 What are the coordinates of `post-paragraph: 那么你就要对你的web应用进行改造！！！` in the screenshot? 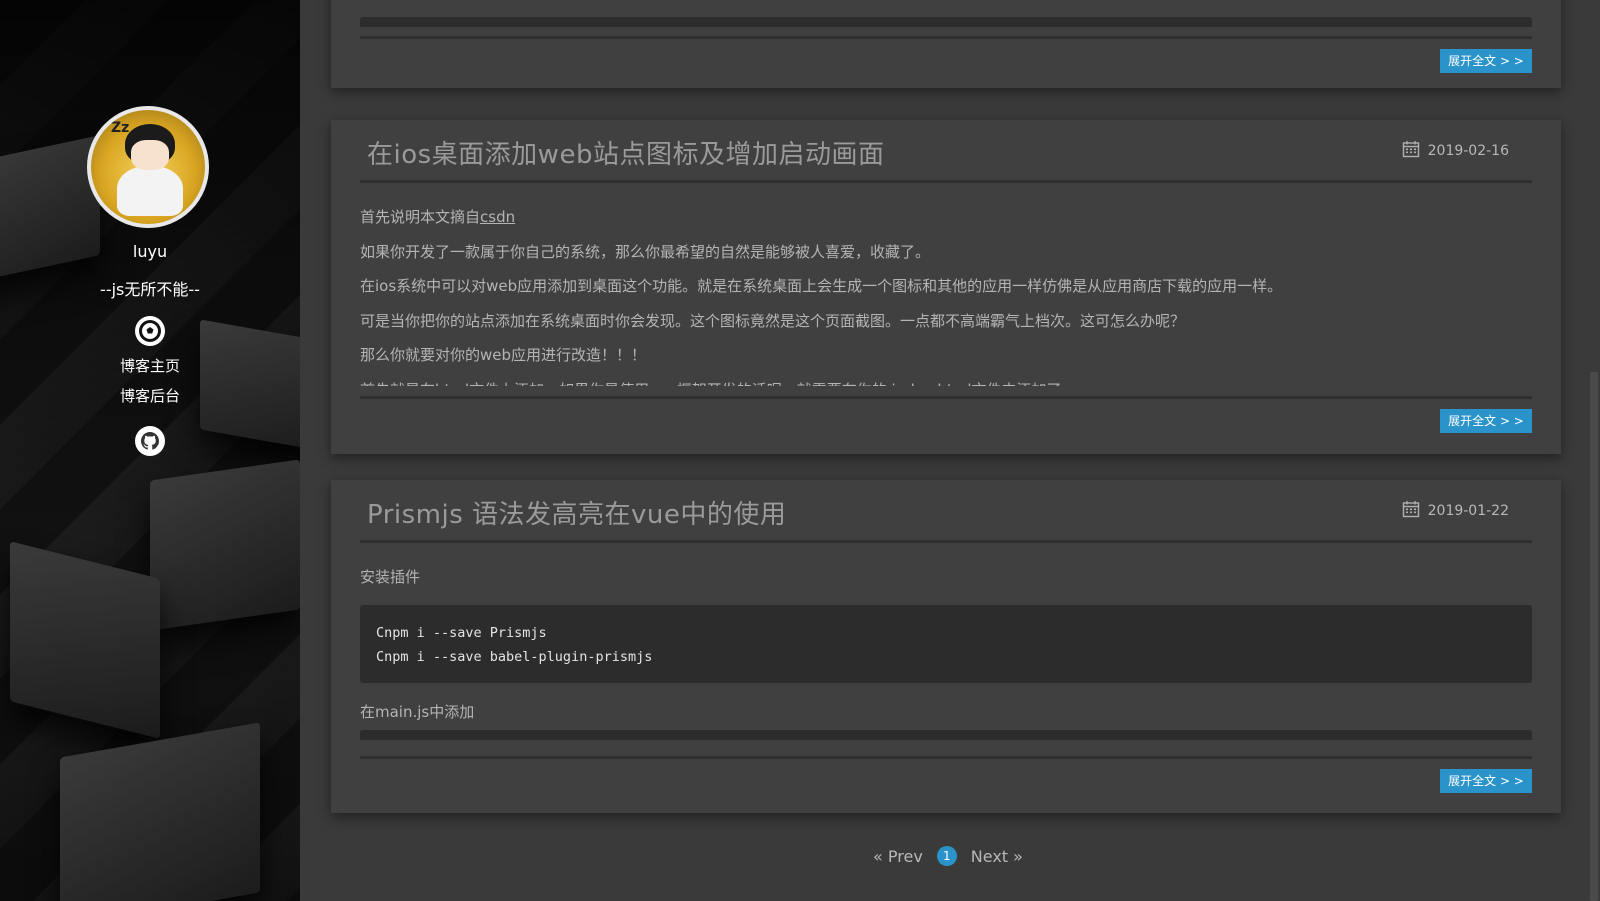 It's located at (503, 355).